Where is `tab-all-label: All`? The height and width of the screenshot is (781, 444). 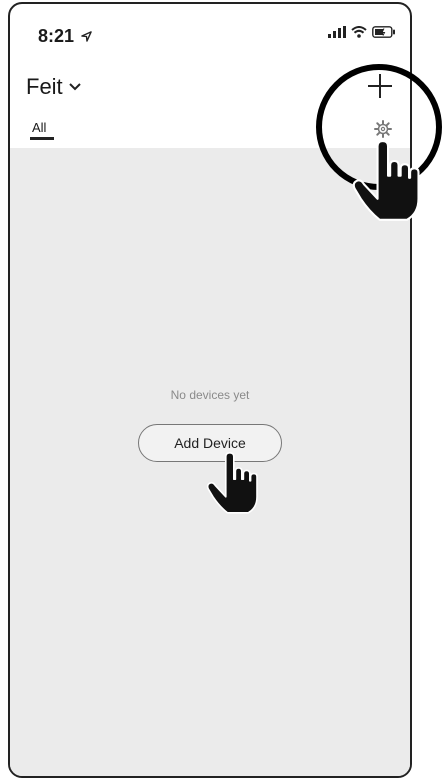 tab-all-label: All is located at coordinates (39, 127).